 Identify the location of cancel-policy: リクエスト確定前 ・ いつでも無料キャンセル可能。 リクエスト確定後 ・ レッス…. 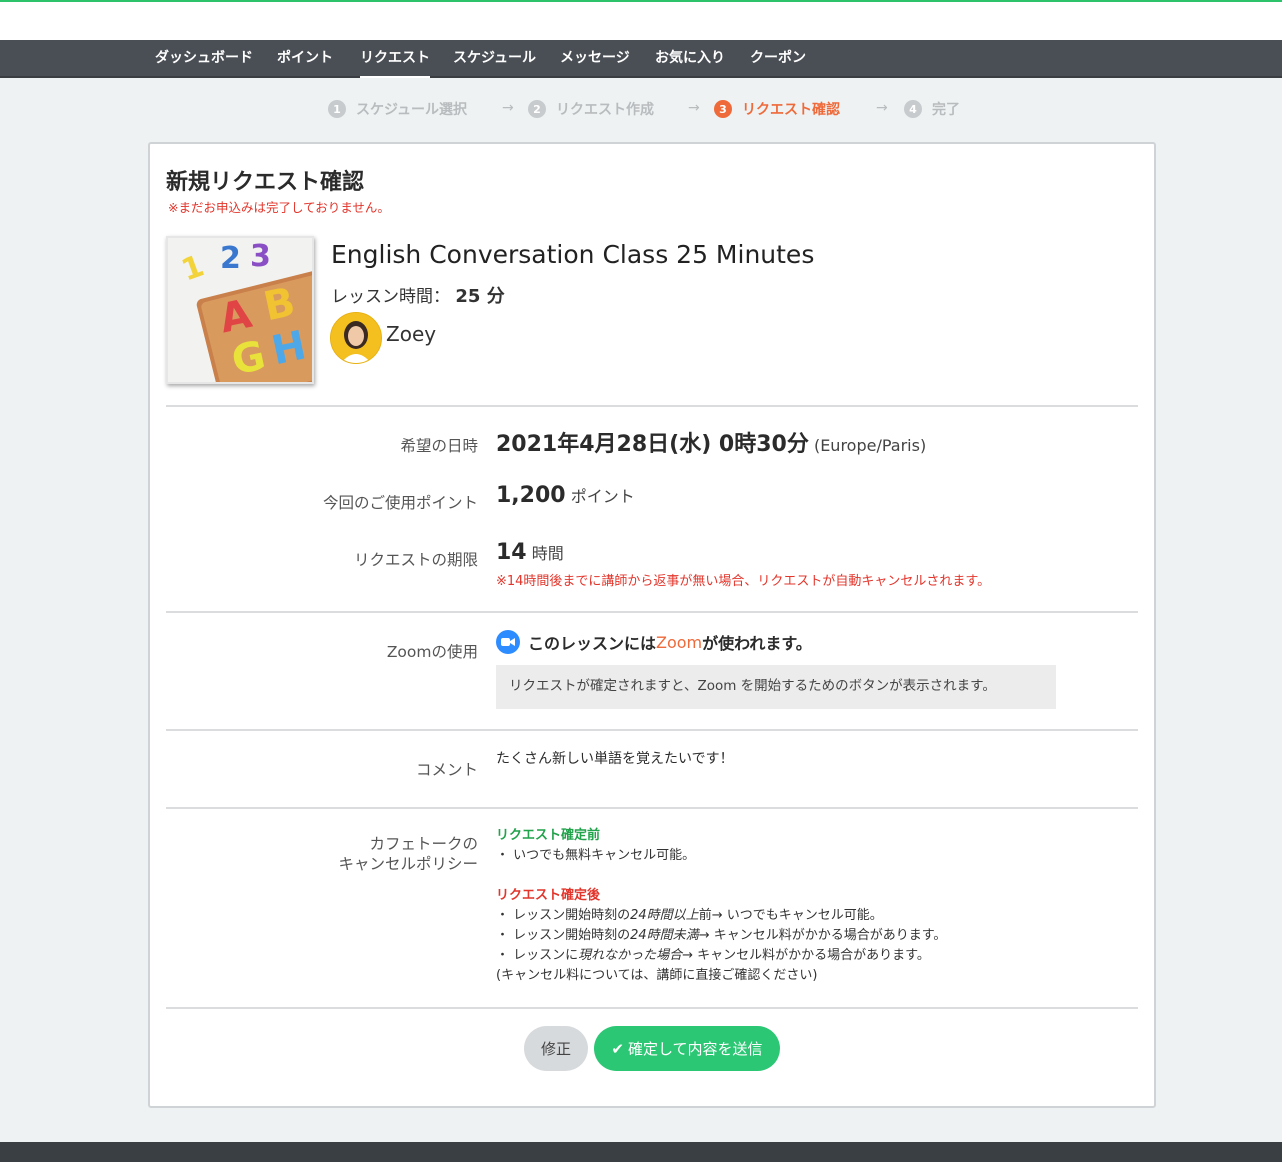
(721, 906).